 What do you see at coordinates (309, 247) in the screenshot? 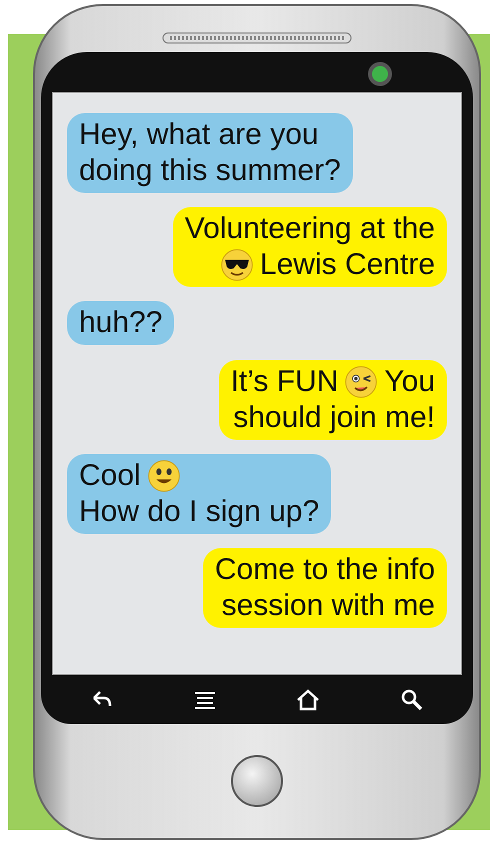
I see `sent-message: Volunteering at the Lewis Centre` at bounding box center [309, 247].